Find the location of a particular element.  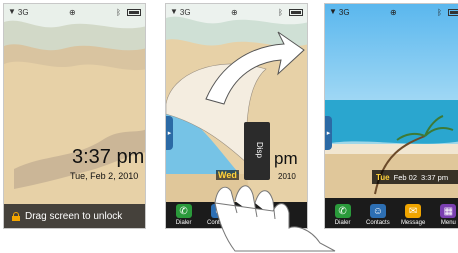

unlock-label: Drag screen to unlock is located at coordinates (74, 216).